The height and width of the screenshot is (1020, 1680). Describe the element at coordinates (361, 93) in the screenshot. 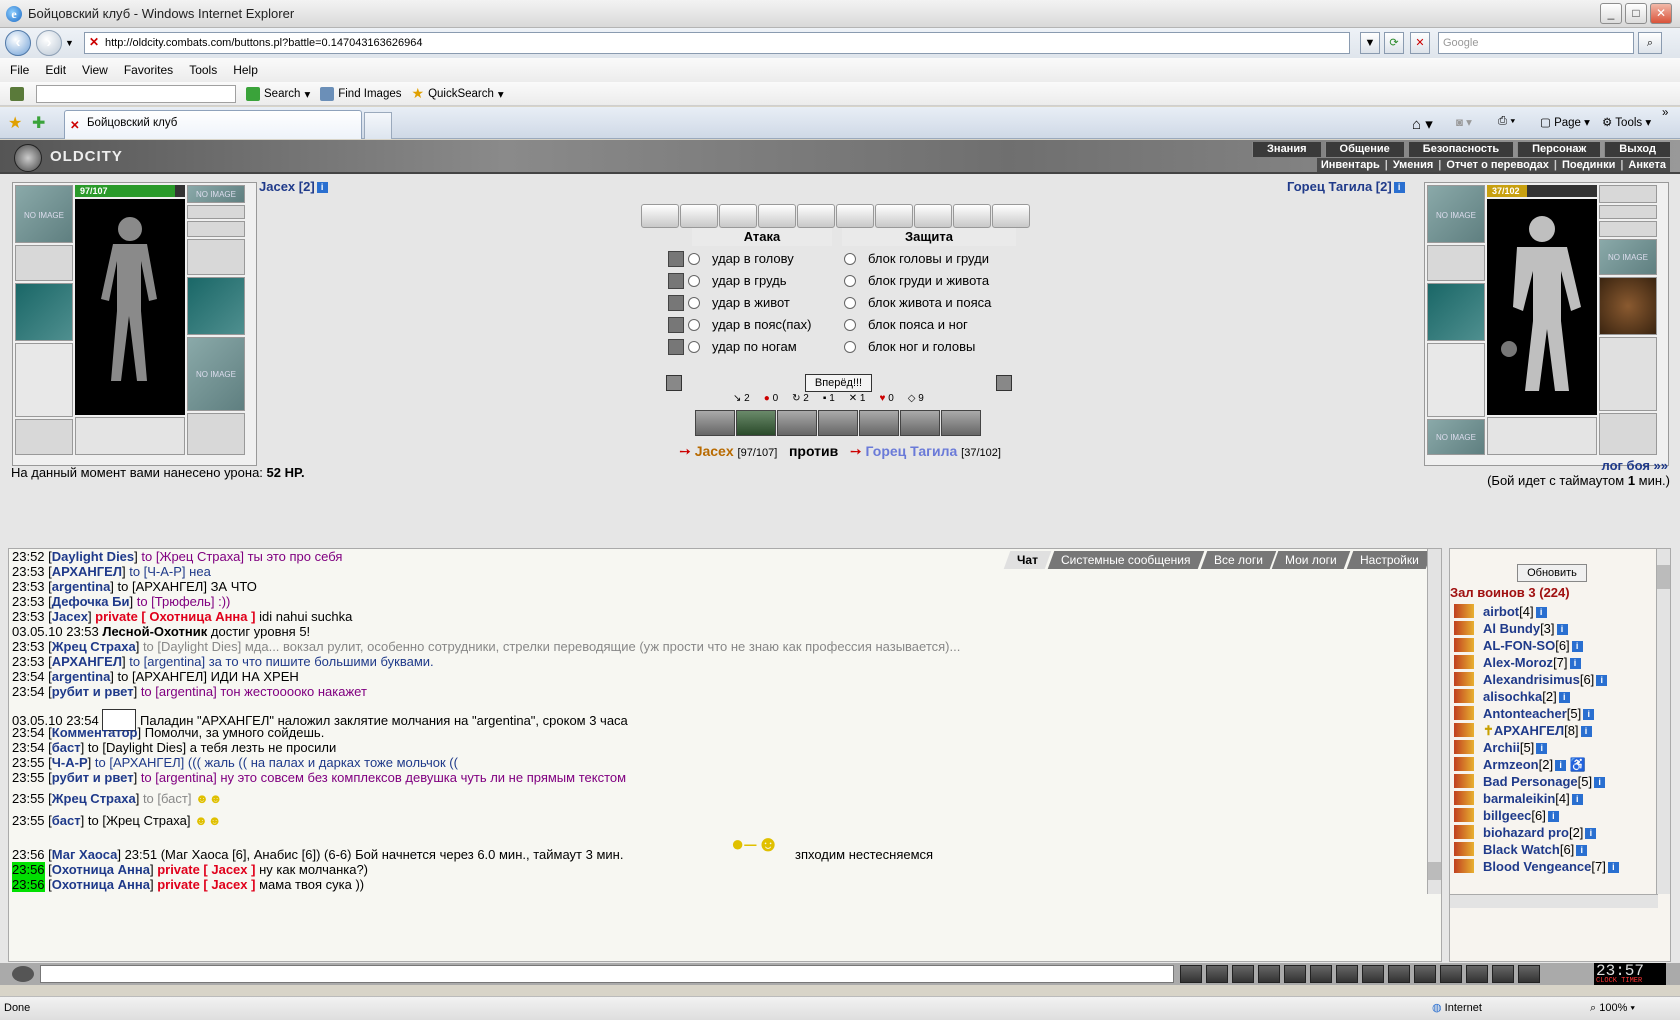

I see `find-images-button: Find Images` at that location.